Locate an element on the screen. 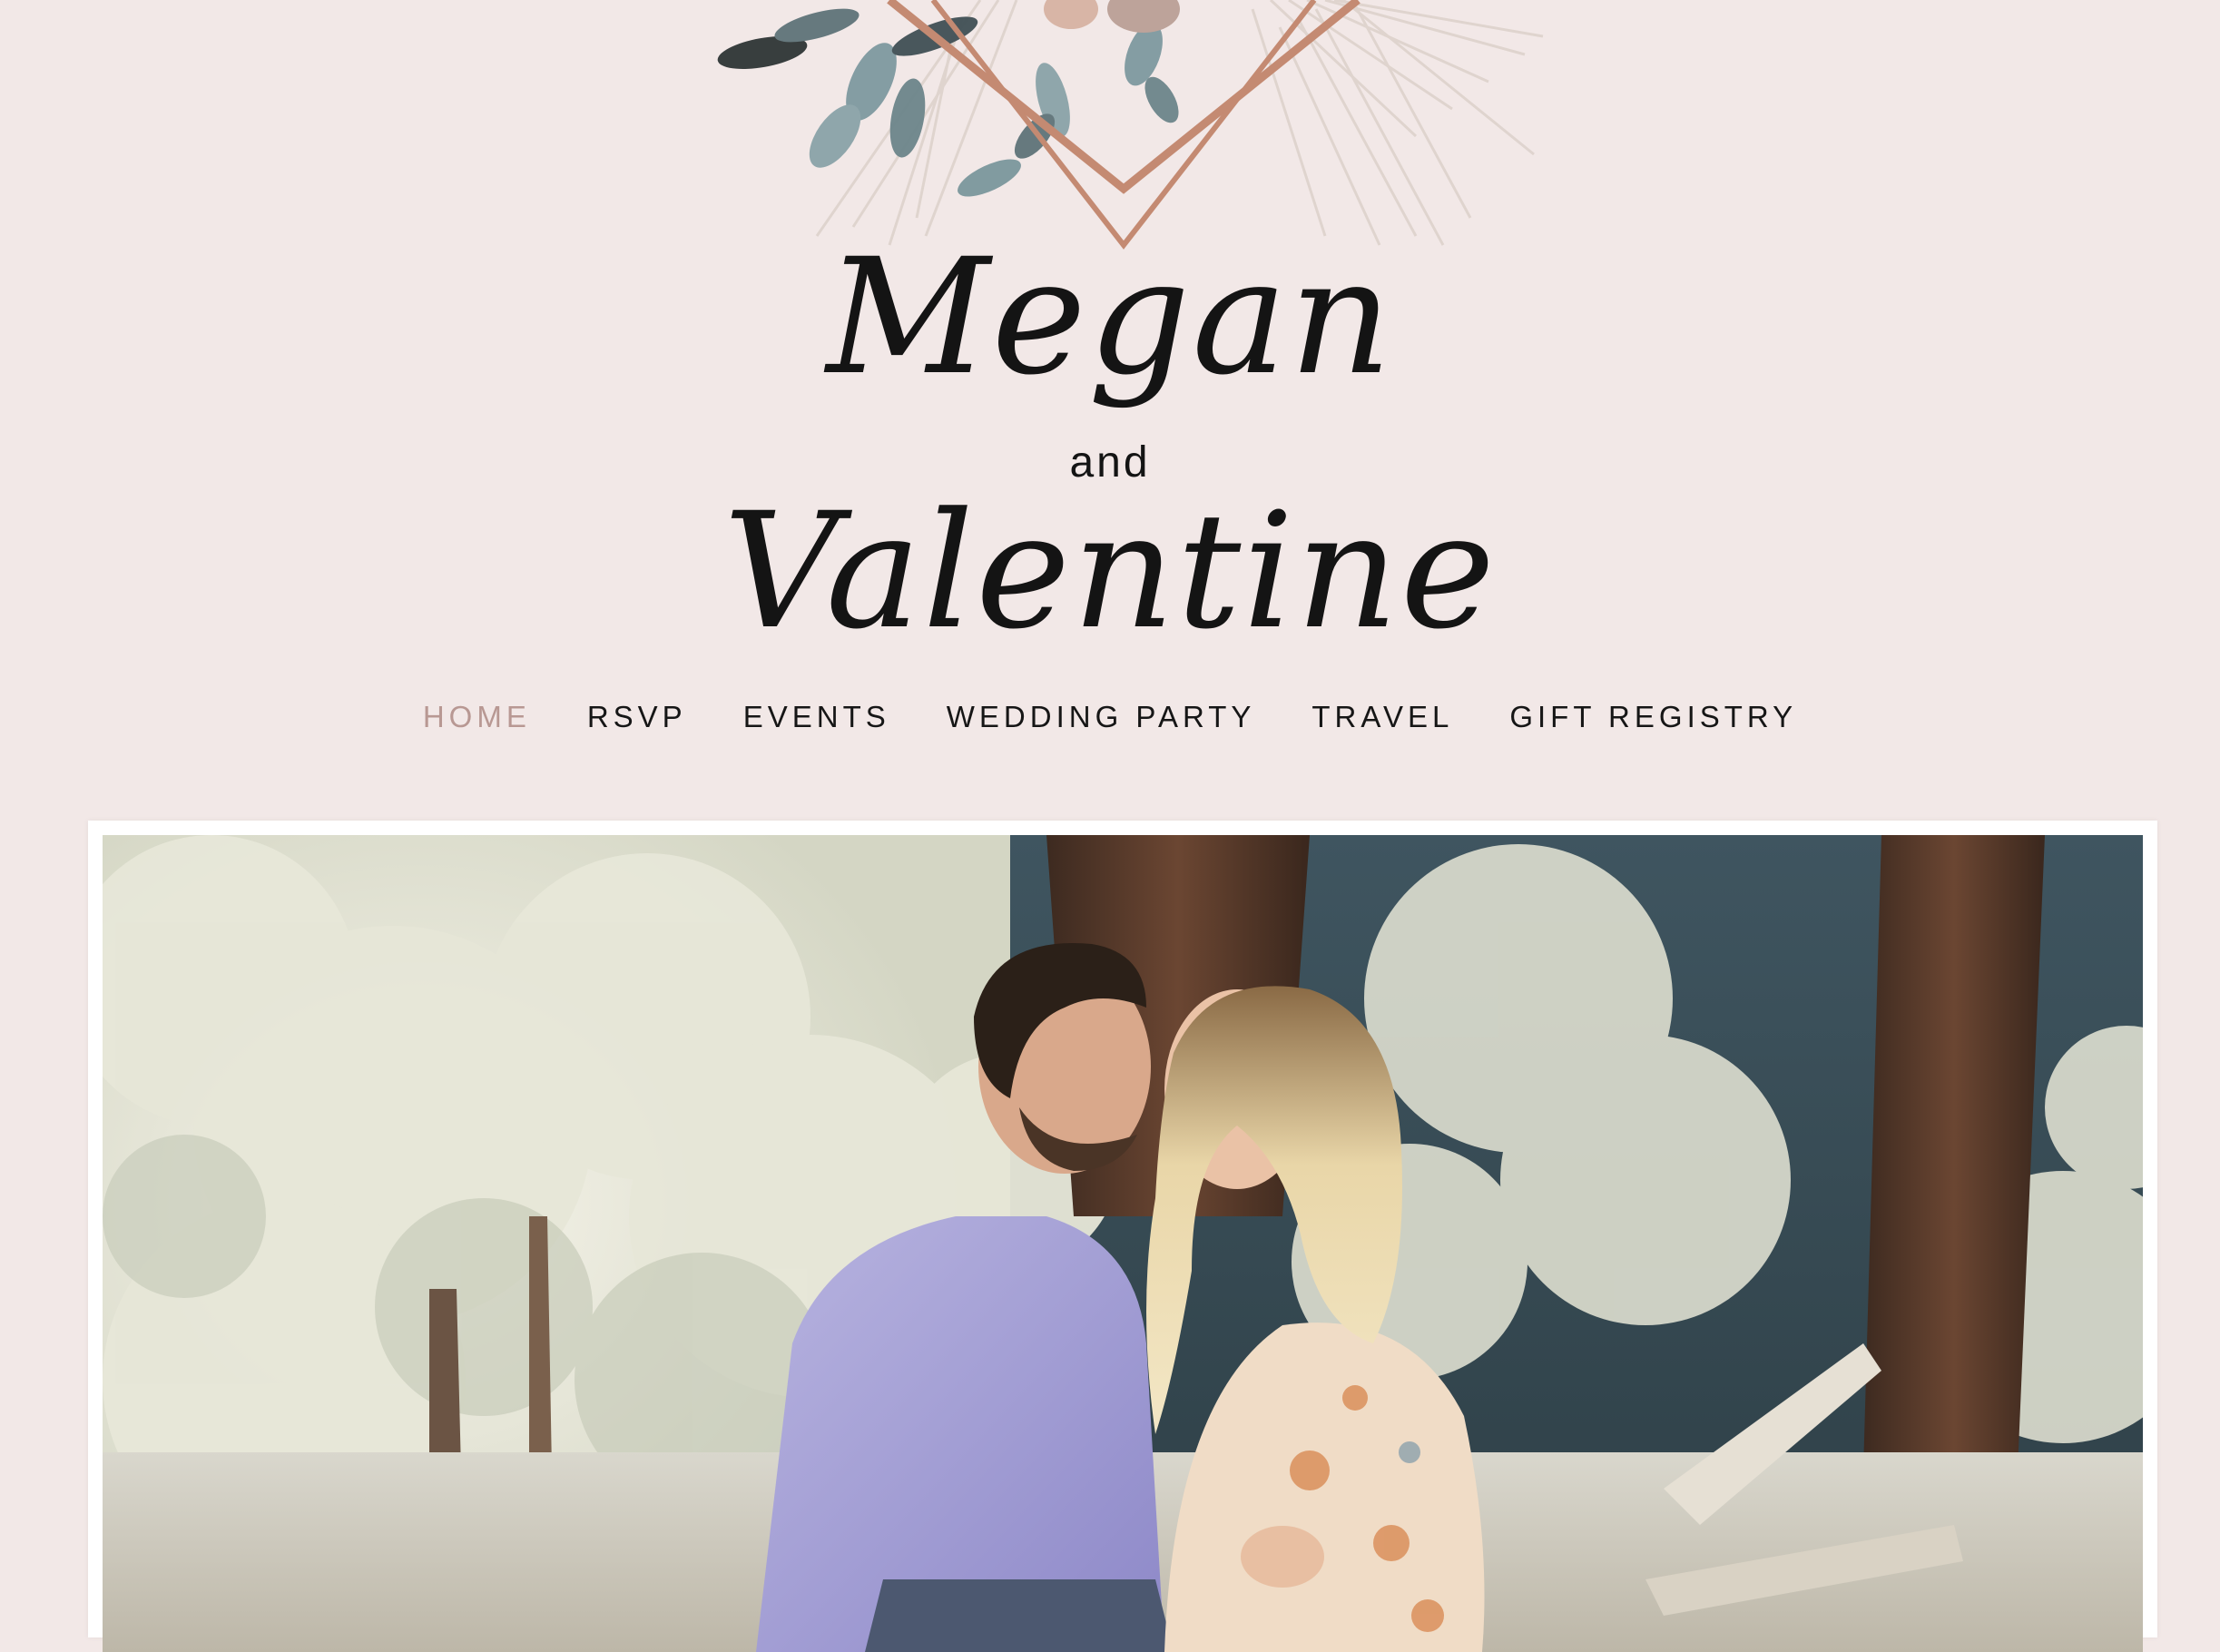 The image size is (2220, 1652). nav-item-wedding-party: WEDDING PARTY is located at coordinates (1101, 717).